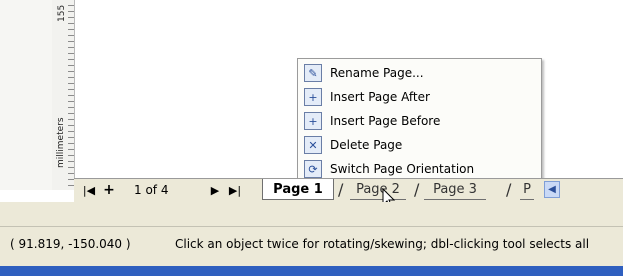 This screenshot has width=623, height=276. Describe the element at coordinates (61, 142) in the screenshot. I see `ruler-unit-label: millimeters` at that location.